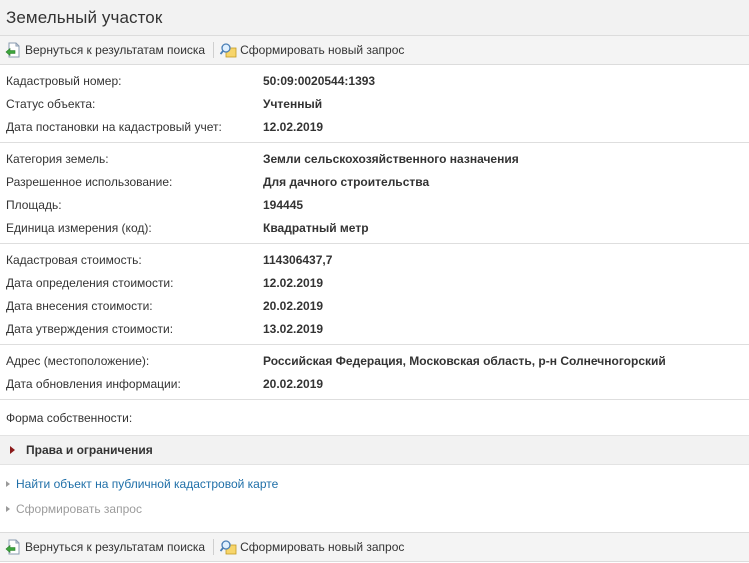 The height and width of the screenshot is (563, 749). Describe the element at coordinates (391, 158) in the screenshot. I see `field-value: Земли сельскохозяйственного назначения` at that location.